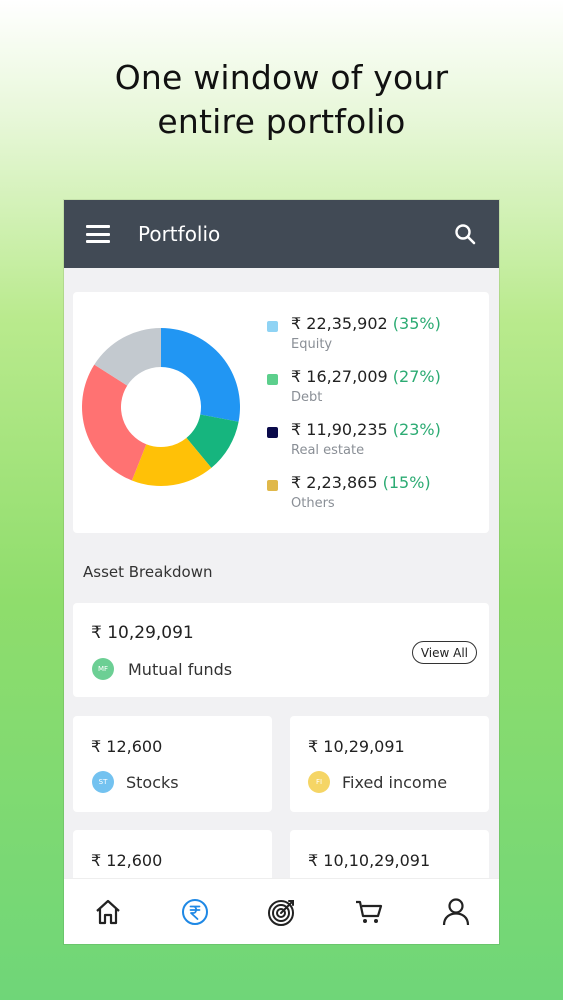 This screenshot has width=563, height=1000. Describe the element at coordinates (281, 650) in the screenshot. I see `mutual-funds-card: ₹ 10,29,091 MF Mutual funds View All` at that location.